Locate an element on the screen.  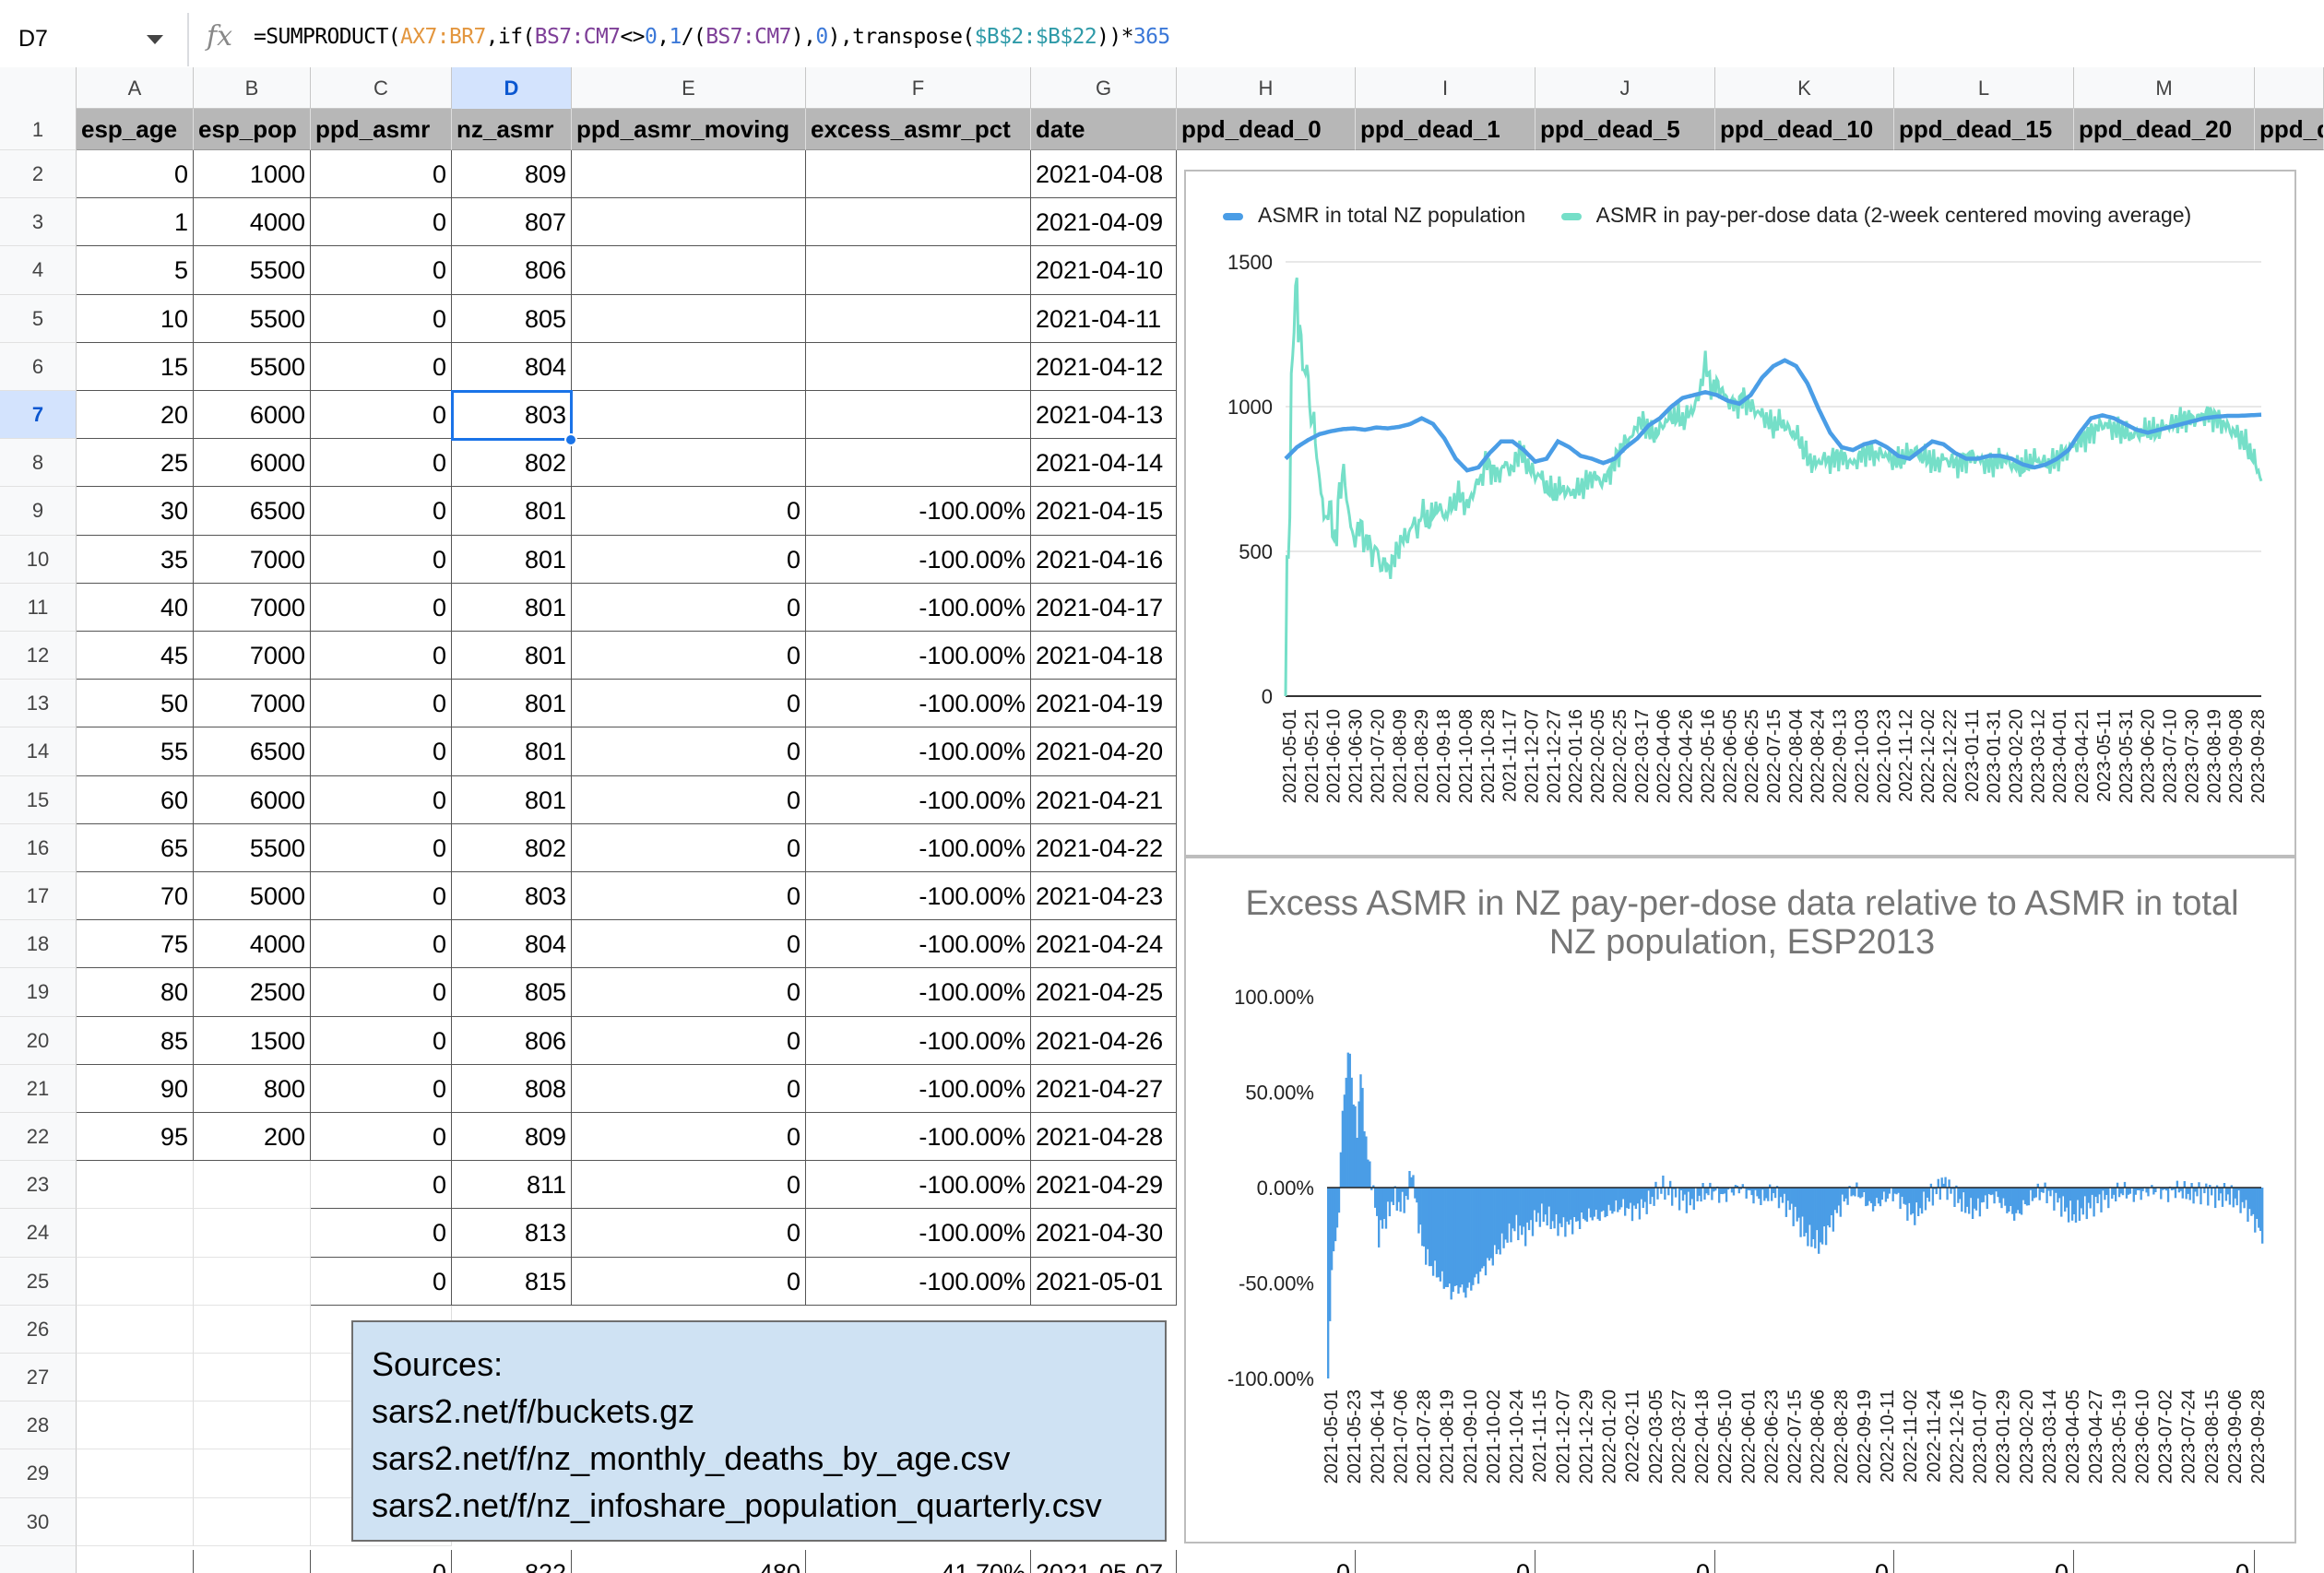
header-cell: ppd_asmr_moving is located at coordinates (689, 129).